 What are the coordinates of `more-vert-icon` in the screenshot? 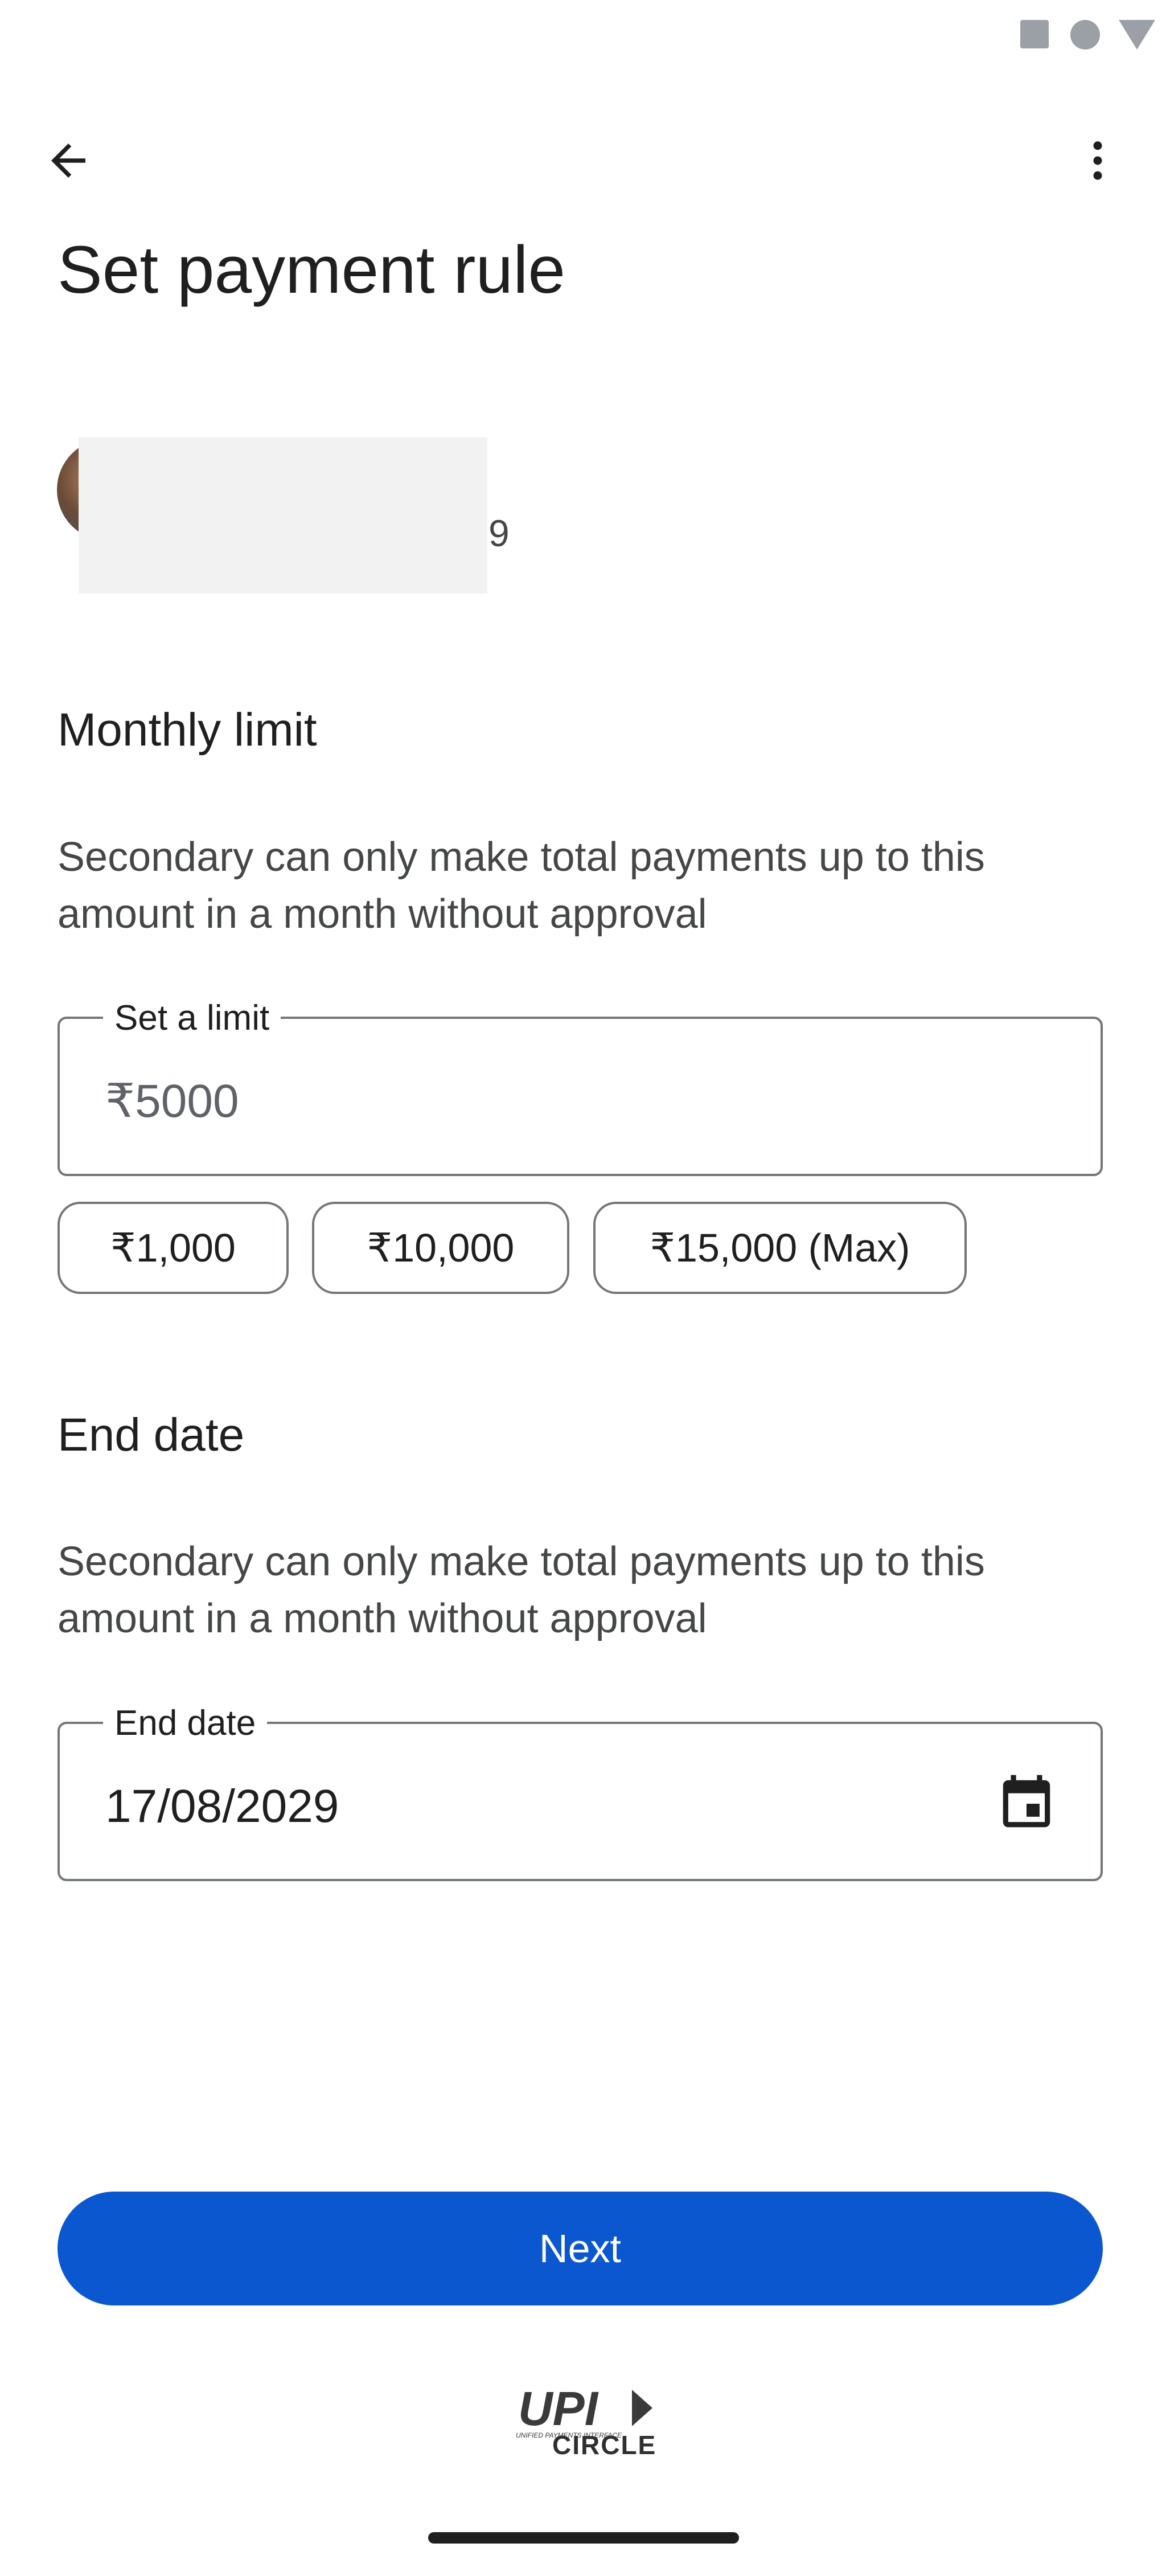 It's located at (1097, 160).